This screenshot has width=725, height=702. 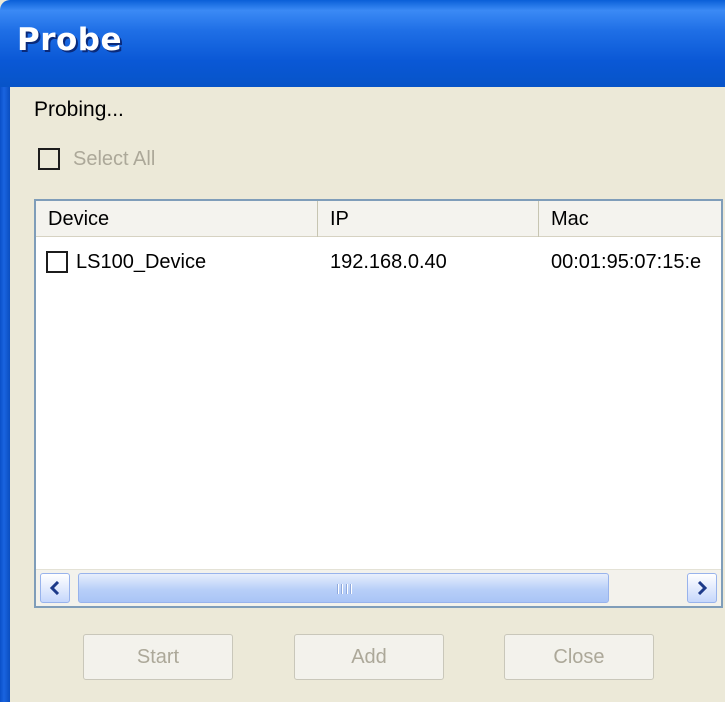 What do you see at coordinates (626, 262) in the screenshot?
I see `device-mac: 00:01:95:07:15:e` at bounding box center [626, 262].